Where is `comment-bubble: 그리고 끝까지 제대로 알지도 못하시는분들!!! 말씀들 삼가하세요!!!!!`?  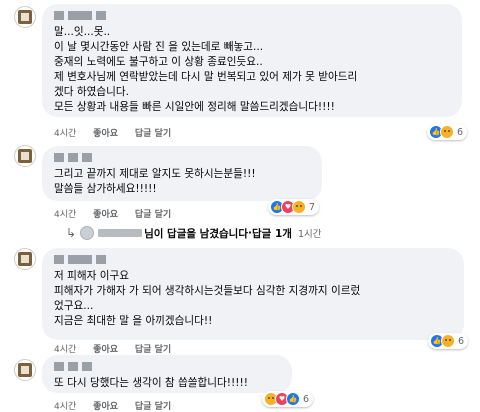
comment-bubble: 그리고 끝까지 제대로 알지도 못하시는분들!!! 말씀들 삼가하세요!!!!! is located at coordinates (182, 173).